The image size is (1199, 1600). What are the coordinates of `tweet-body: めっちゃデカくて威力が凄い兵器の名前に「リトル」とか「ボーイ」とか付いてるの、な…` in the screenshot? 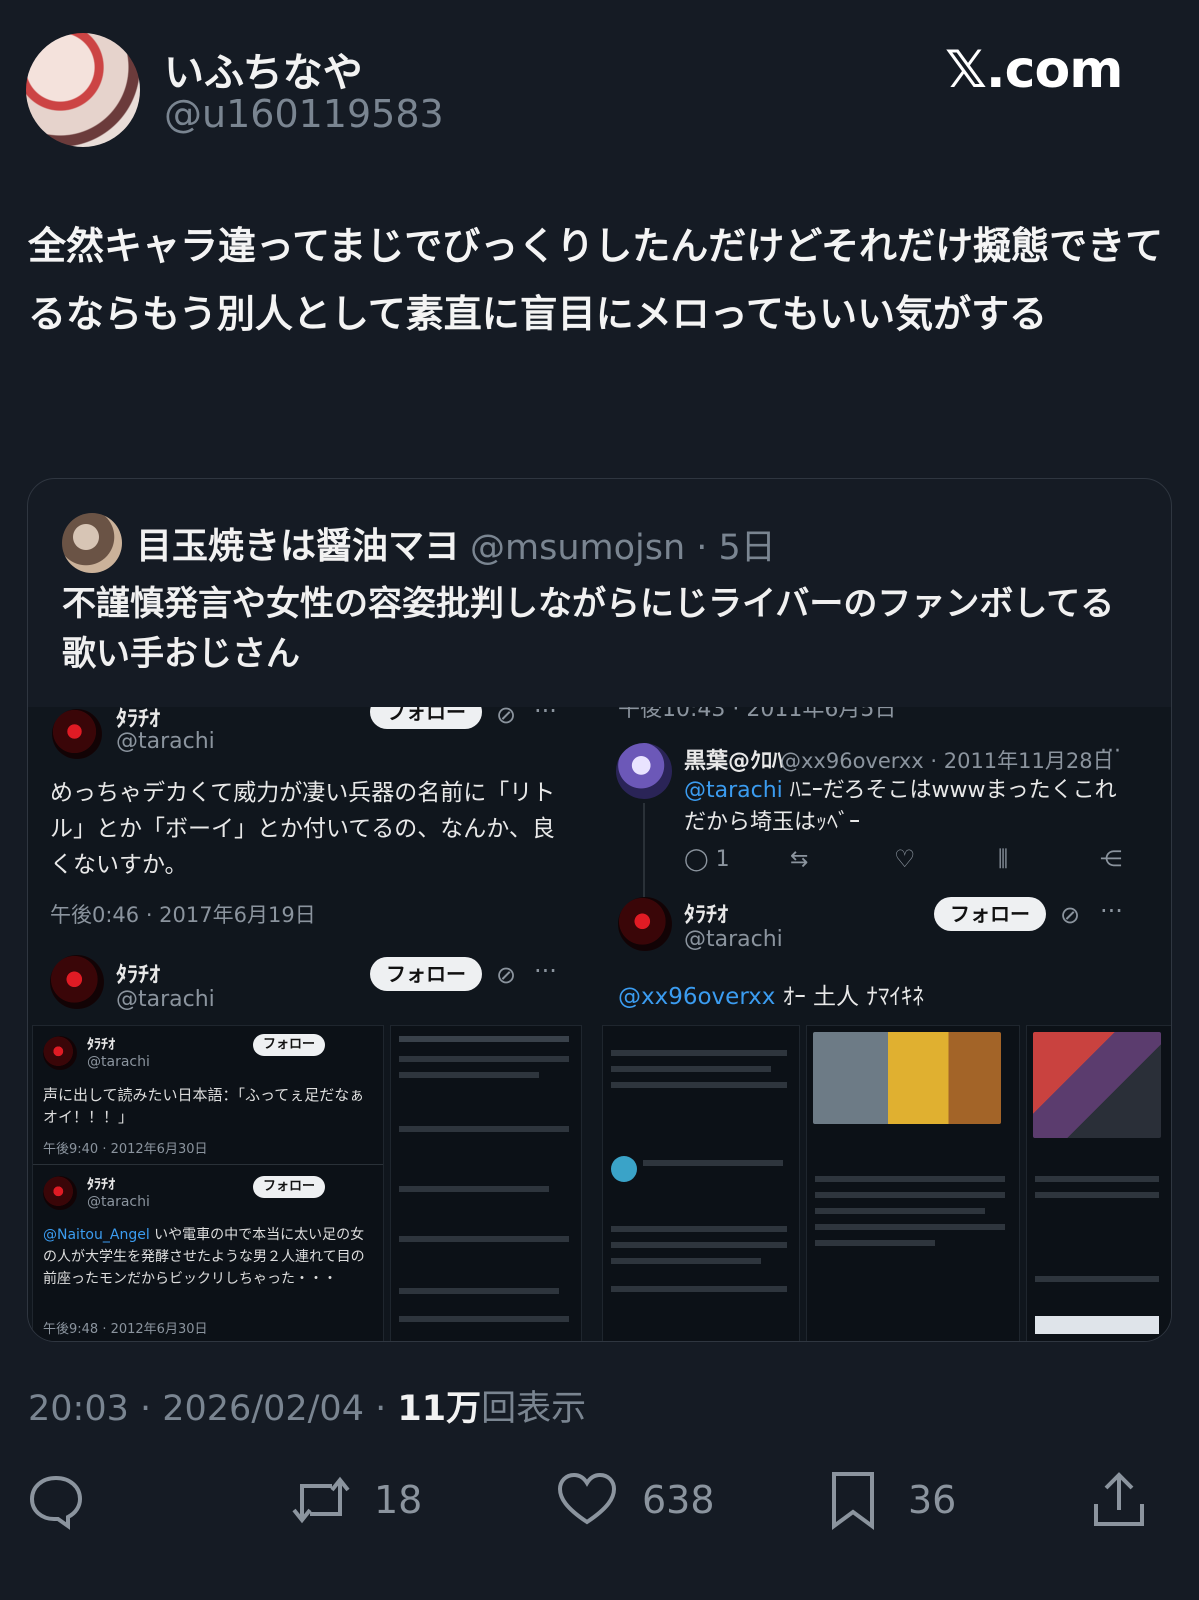 It's located at (303, 829).